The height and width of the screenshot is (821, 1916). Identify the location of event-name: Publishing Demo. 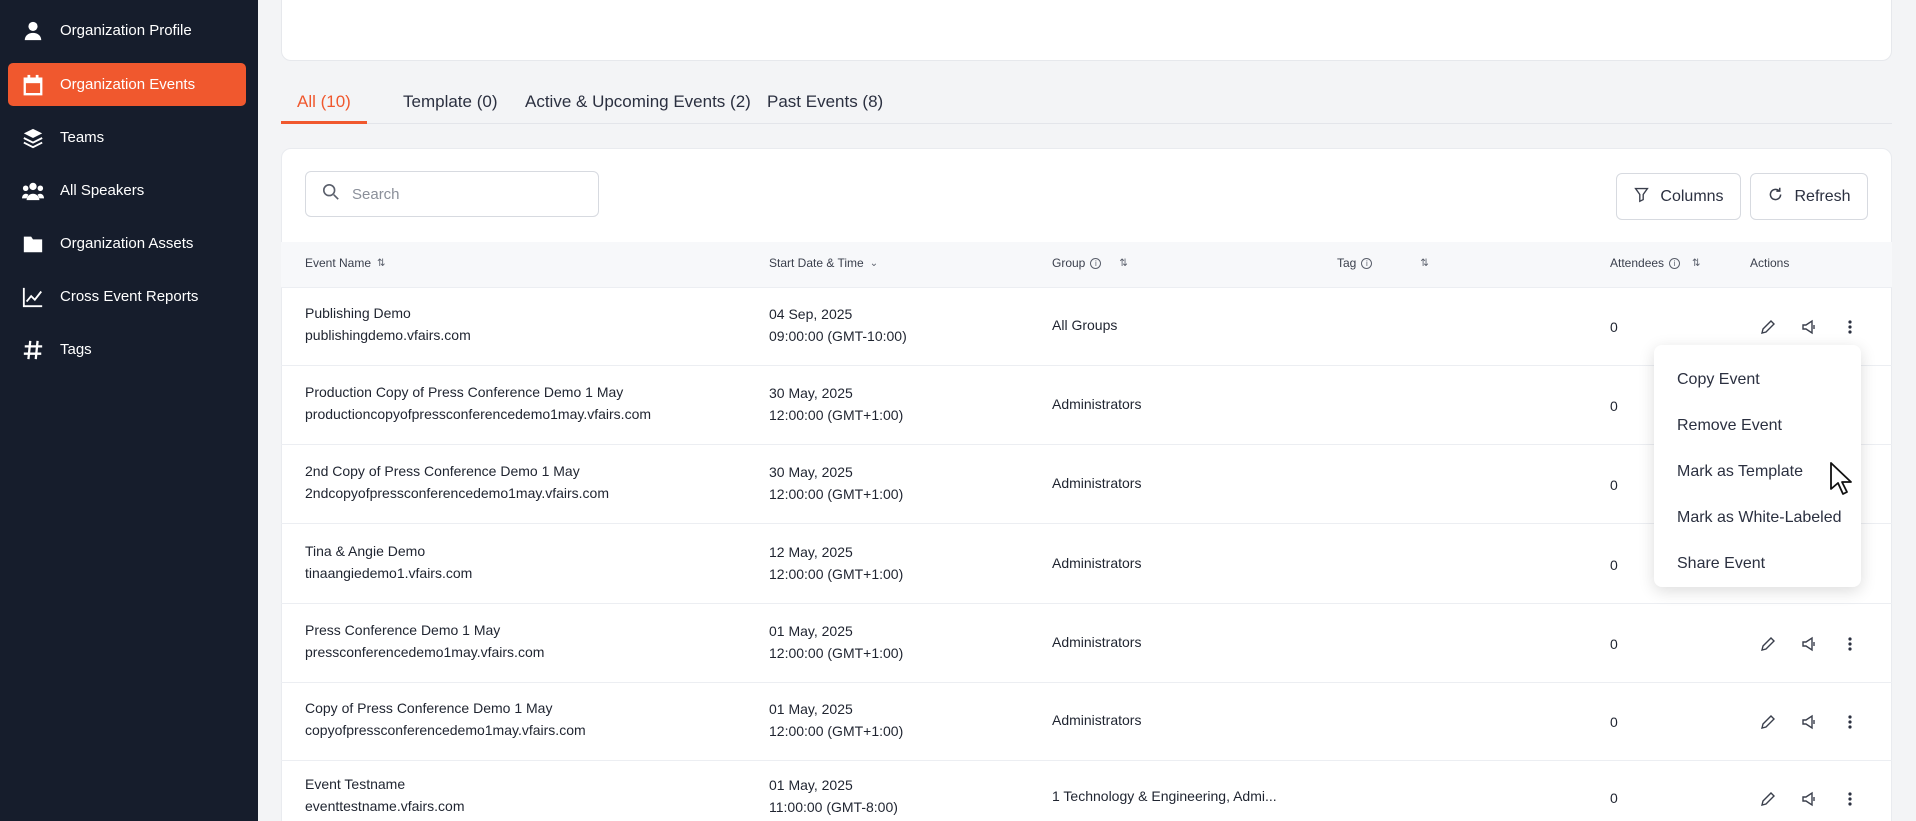
(358, 313).